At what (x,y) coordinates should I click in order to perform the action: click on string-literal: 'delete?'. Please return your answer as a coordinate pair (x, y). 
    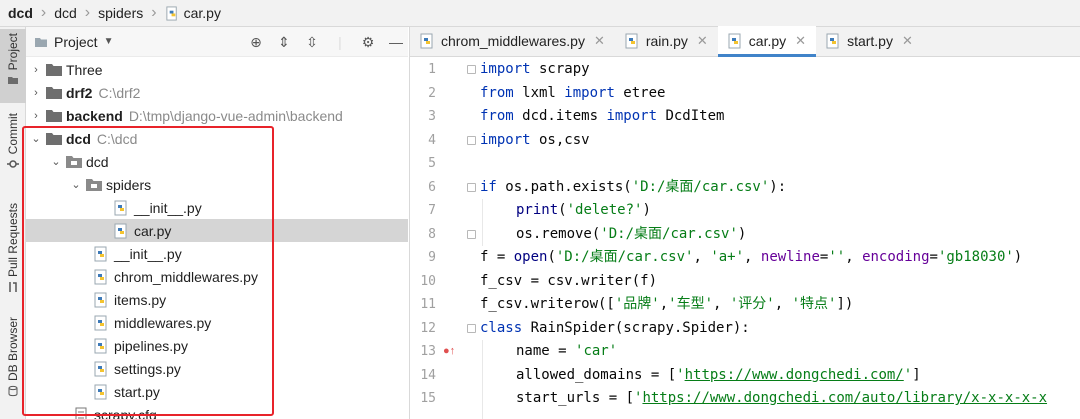
    Looking at the image, I should click on (604, 210).